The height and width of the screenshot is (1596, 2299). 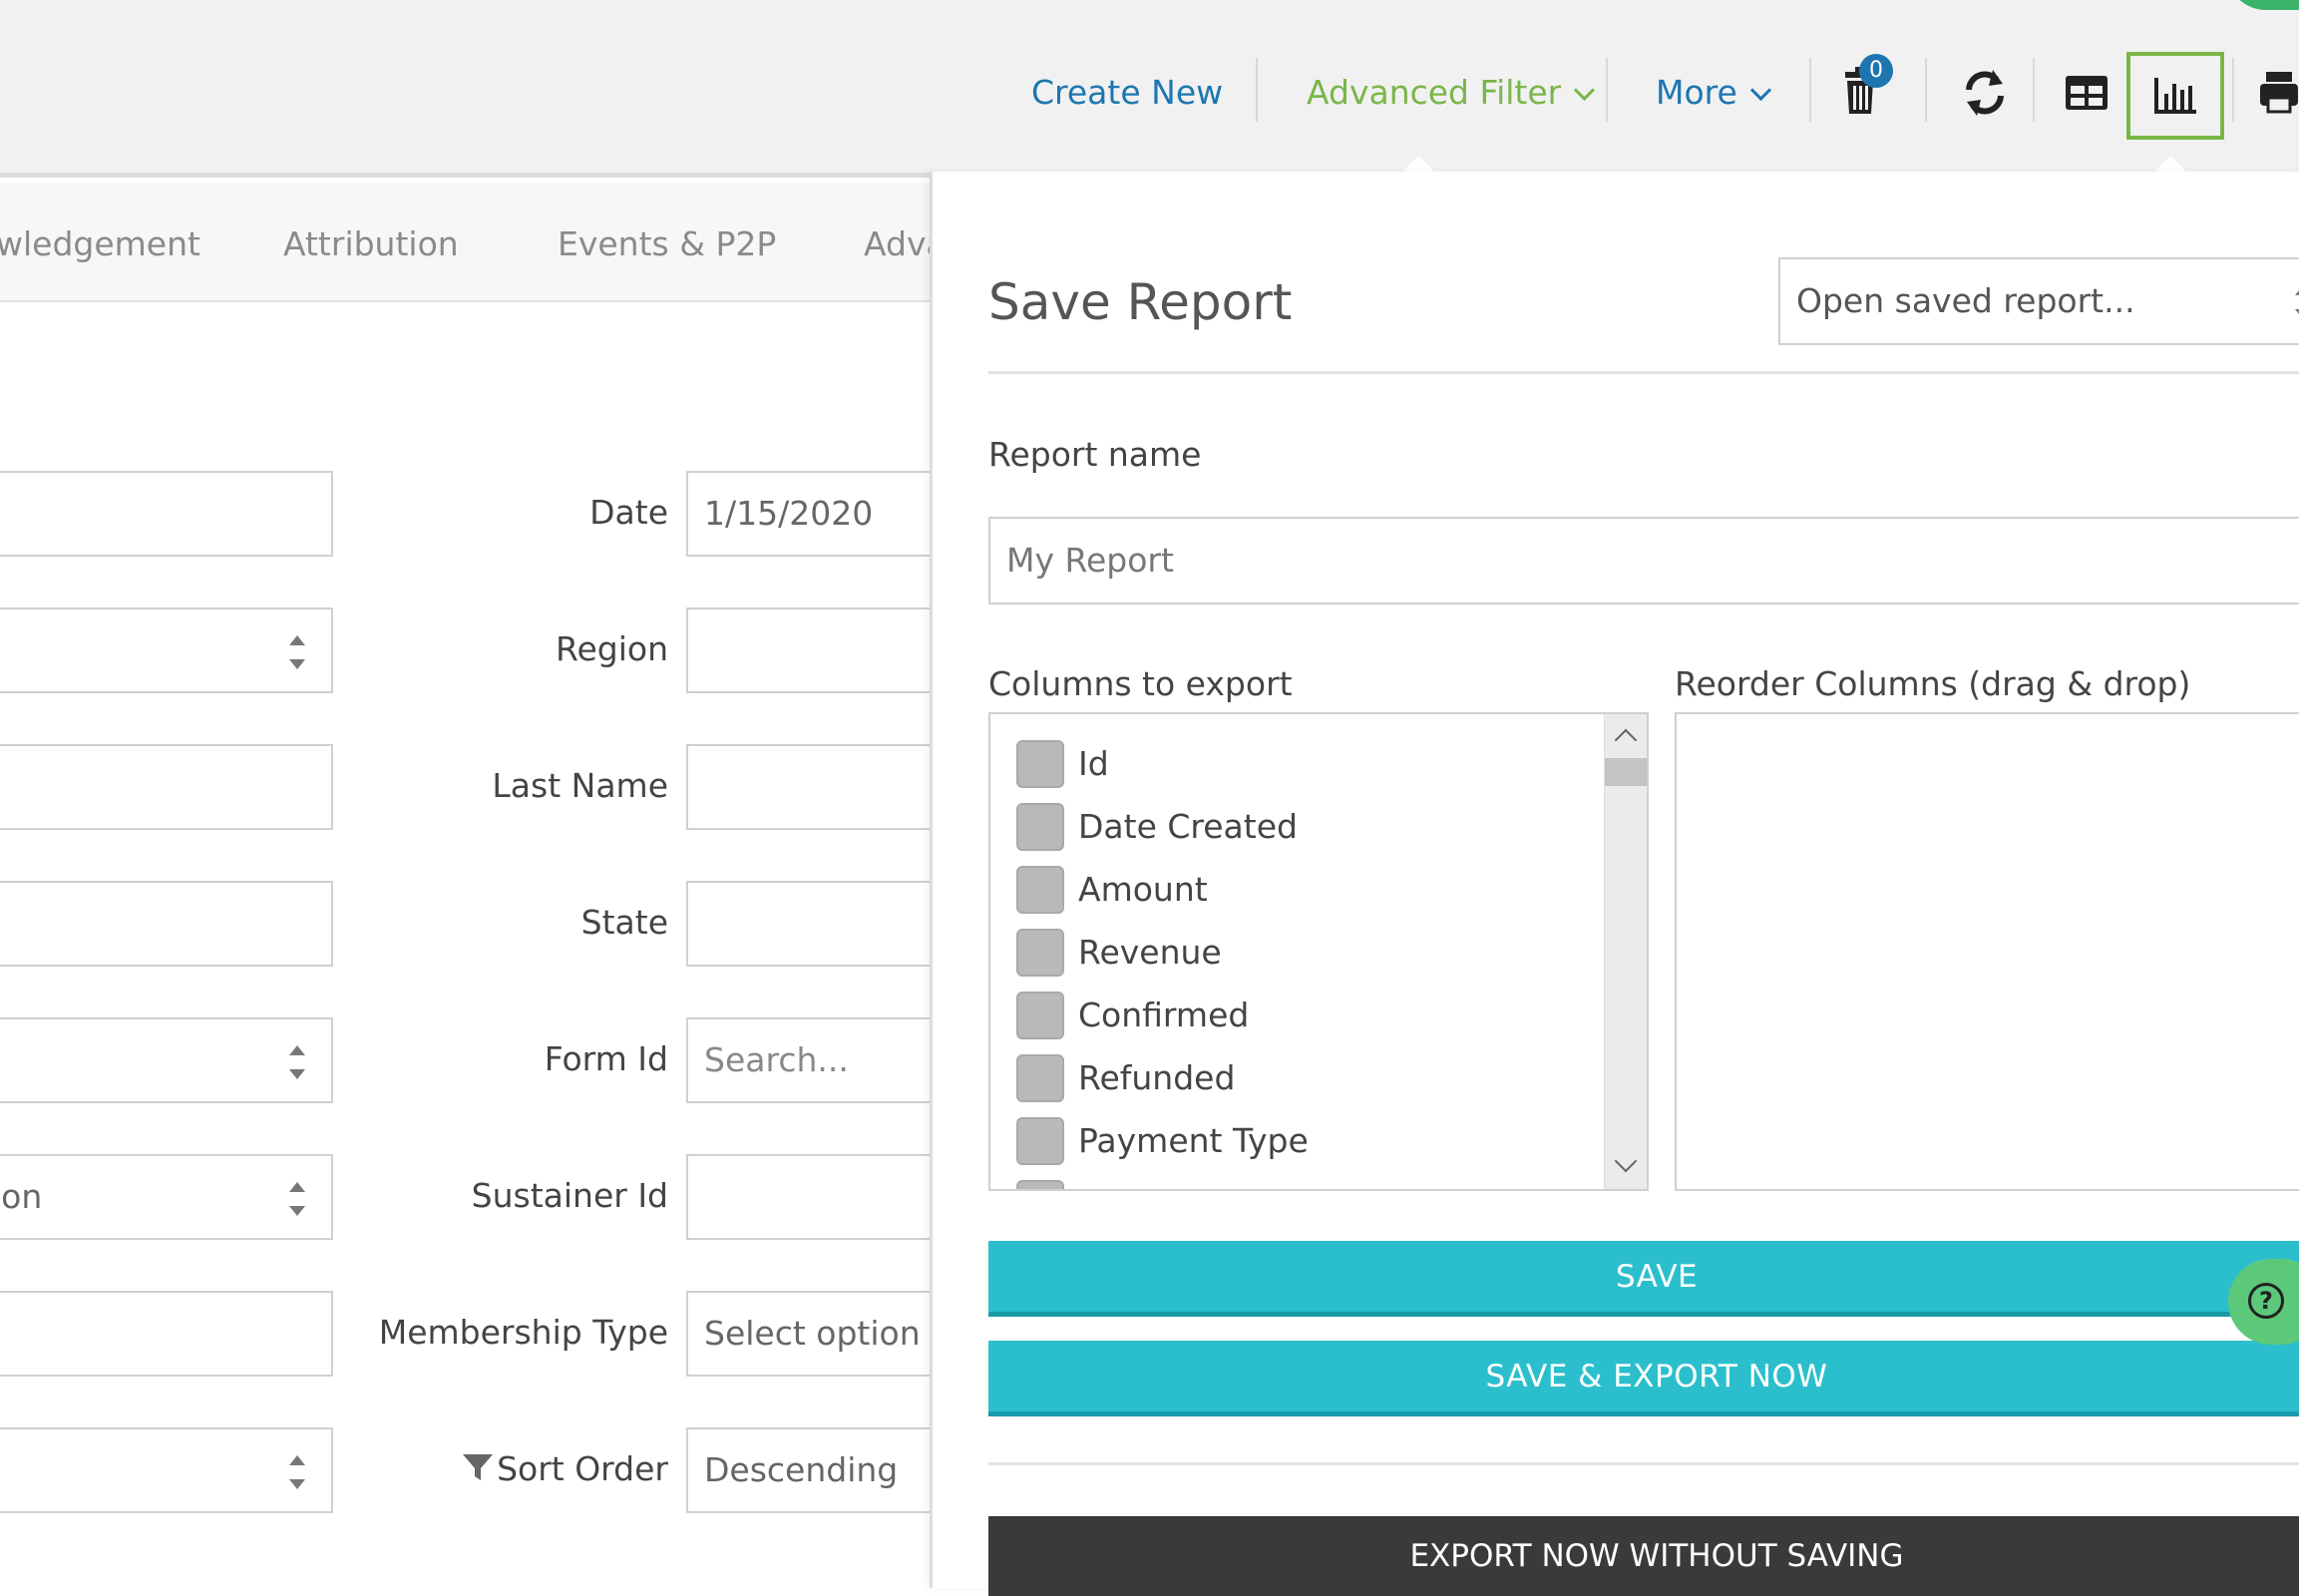 What do you see at coordinates (1127, 93) in the screenshot?
I see `create-new-link: Create New` at bounding box center [1127, 93].